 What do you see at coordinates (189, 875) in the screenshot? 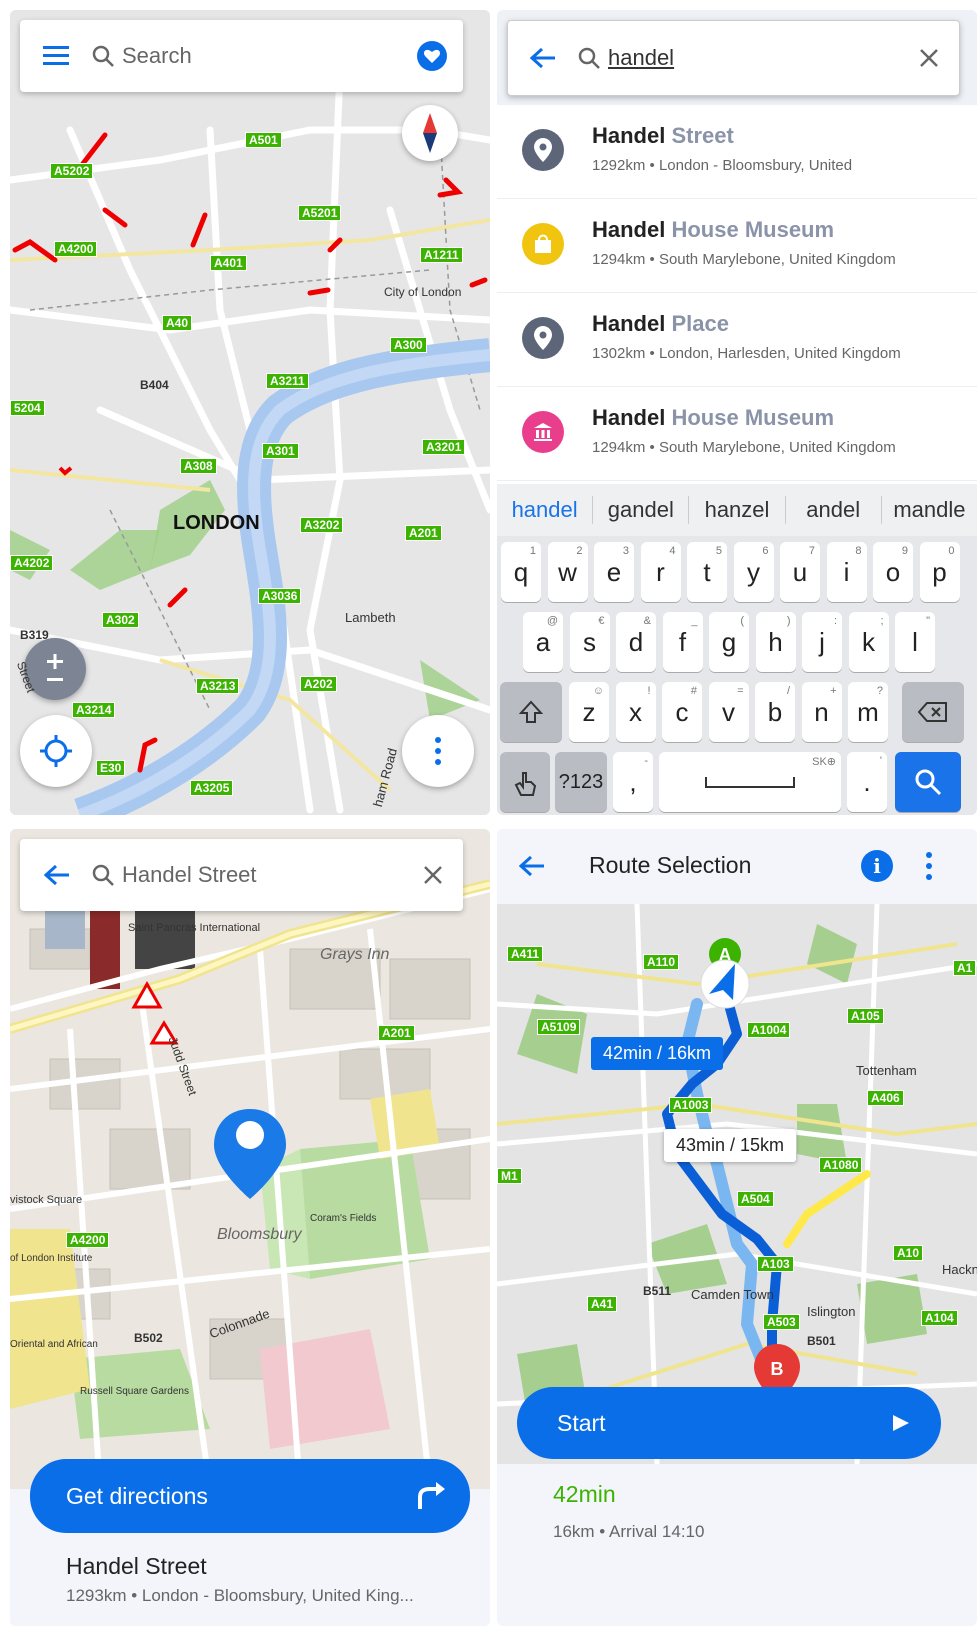
I see `search-input: Handel Street` at bounding box center [189, 875].